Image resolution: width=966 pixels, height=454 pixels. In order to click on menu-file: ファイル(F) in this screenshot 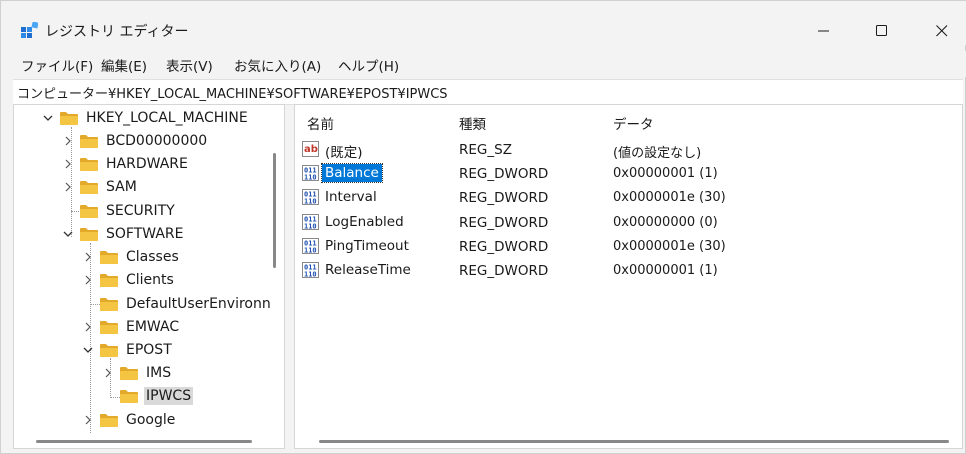, I will do `click(57, 65)`.